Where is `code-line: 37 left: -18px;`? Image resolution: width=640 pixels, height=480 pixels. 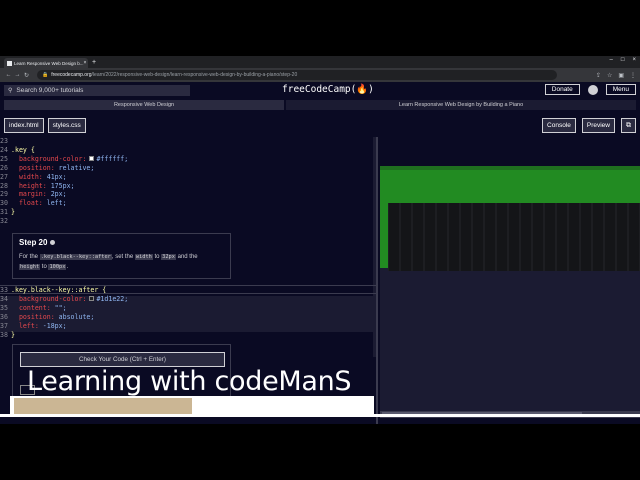 code-line: 37 left: -18px; is located at coordinates (188, 326).